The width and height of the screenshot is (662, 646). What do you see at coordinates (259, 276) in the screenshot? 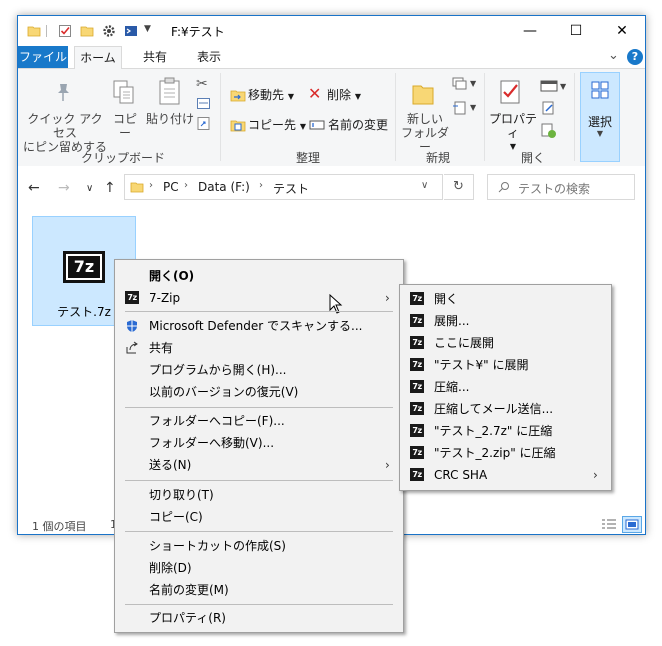
I see `menu-item-open: 開く(O)` at bounding box center [259, 276].